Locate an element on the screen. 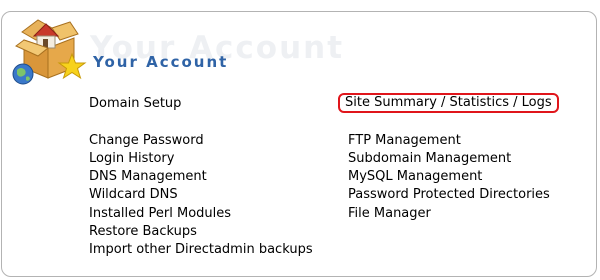  login-history-link: Login History is located at coordinates (131, 159).